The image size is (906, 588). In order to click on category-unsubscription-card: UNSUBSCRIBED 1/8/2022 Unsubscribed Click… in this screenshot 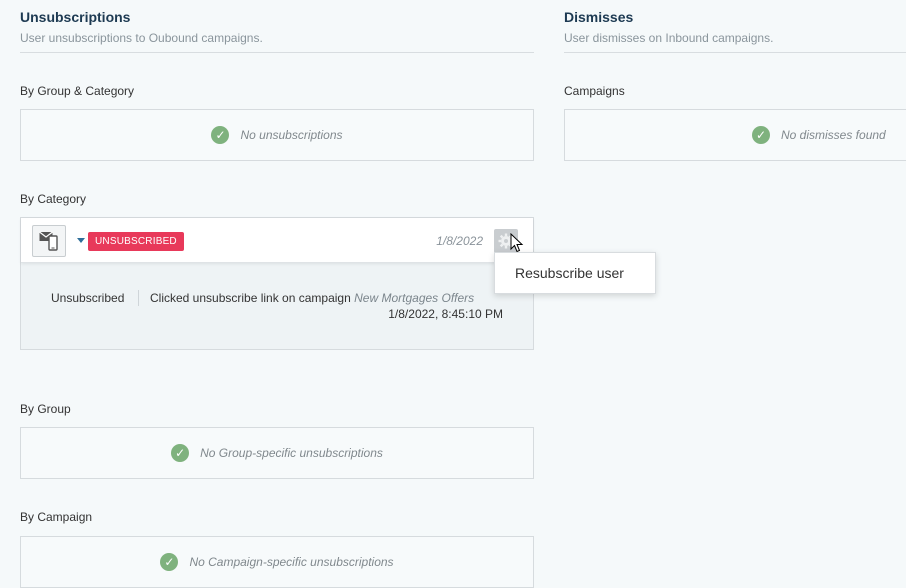, I will do `click(277, 283)`.